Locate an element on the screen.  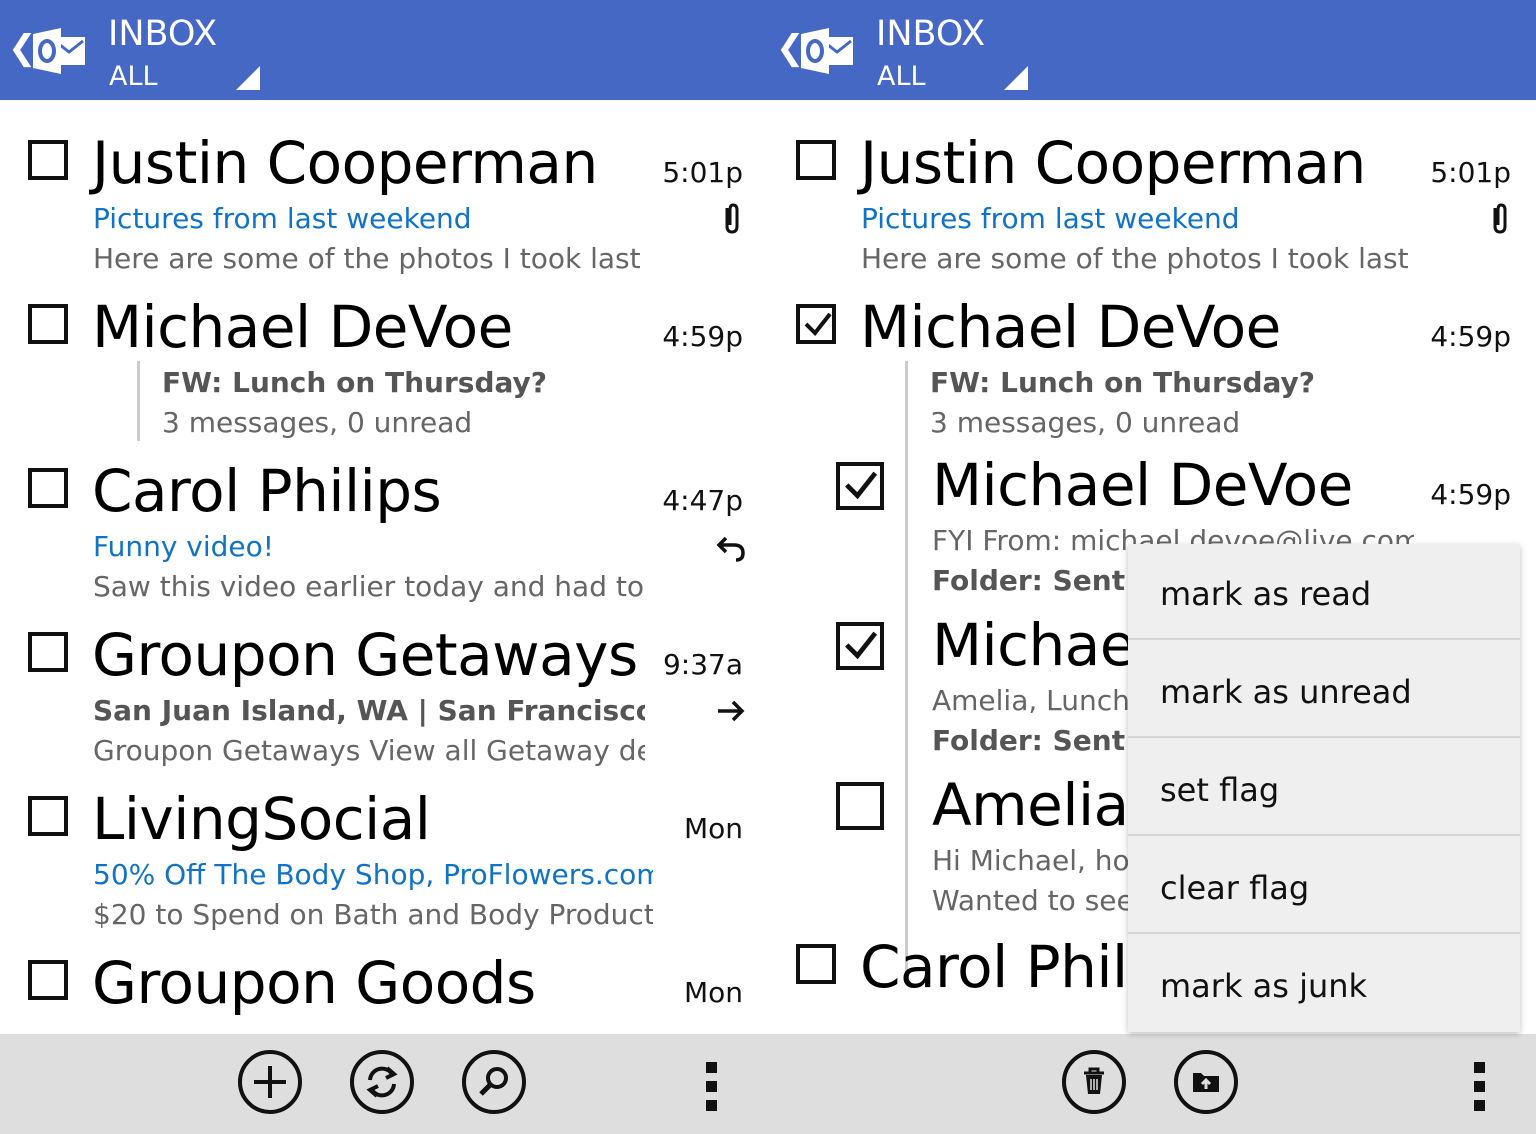
search-icon is located at coordinates (493, 1081).